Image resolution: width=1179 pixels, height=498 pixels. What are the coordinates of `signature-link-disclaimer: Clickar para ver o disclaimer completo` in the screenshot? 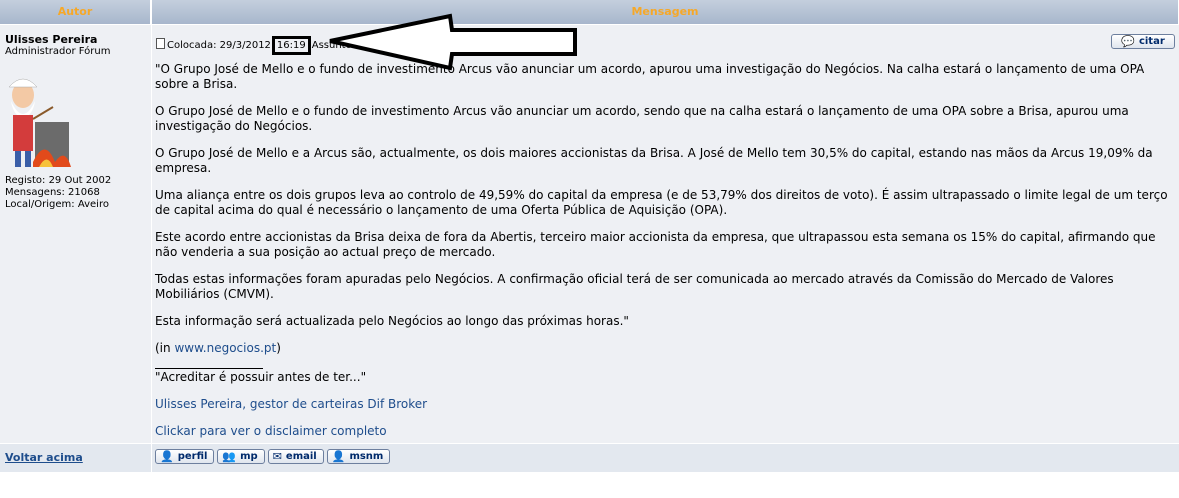 It's located at (271, 431).